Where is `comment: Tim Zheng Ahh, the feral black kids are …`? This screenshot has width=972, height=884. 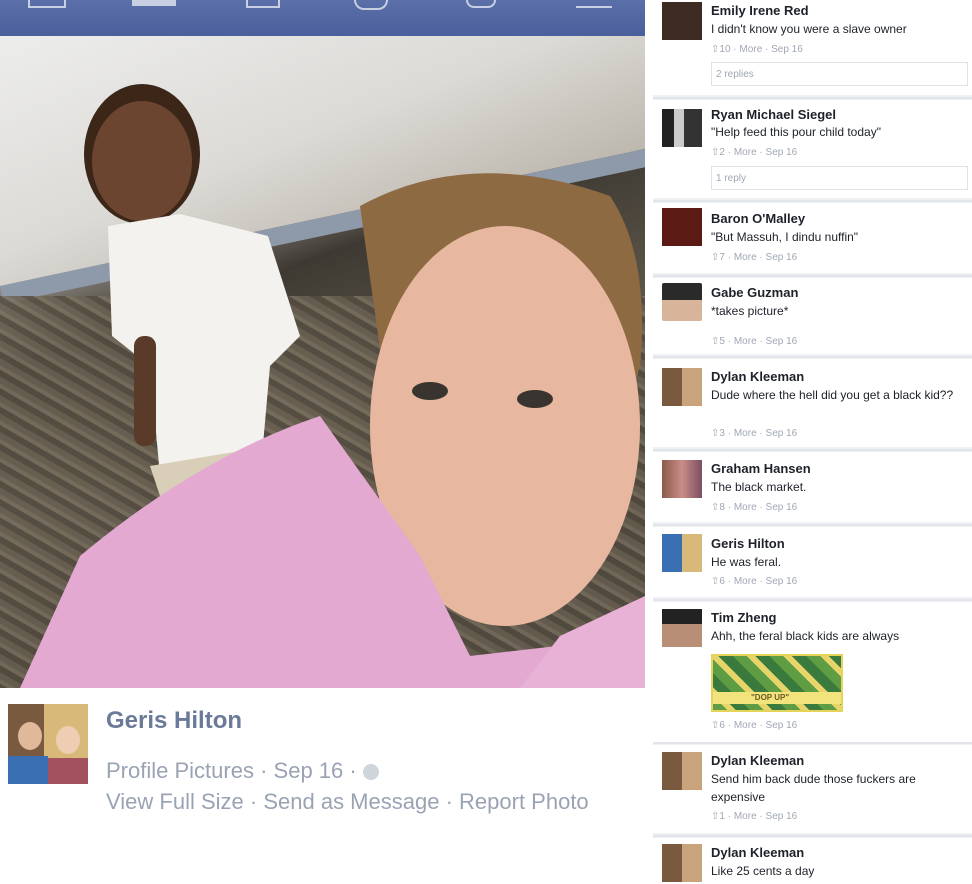
comment: Tim Zheng Ahh, the feral black kids are … is located at coordinates (812, 672).